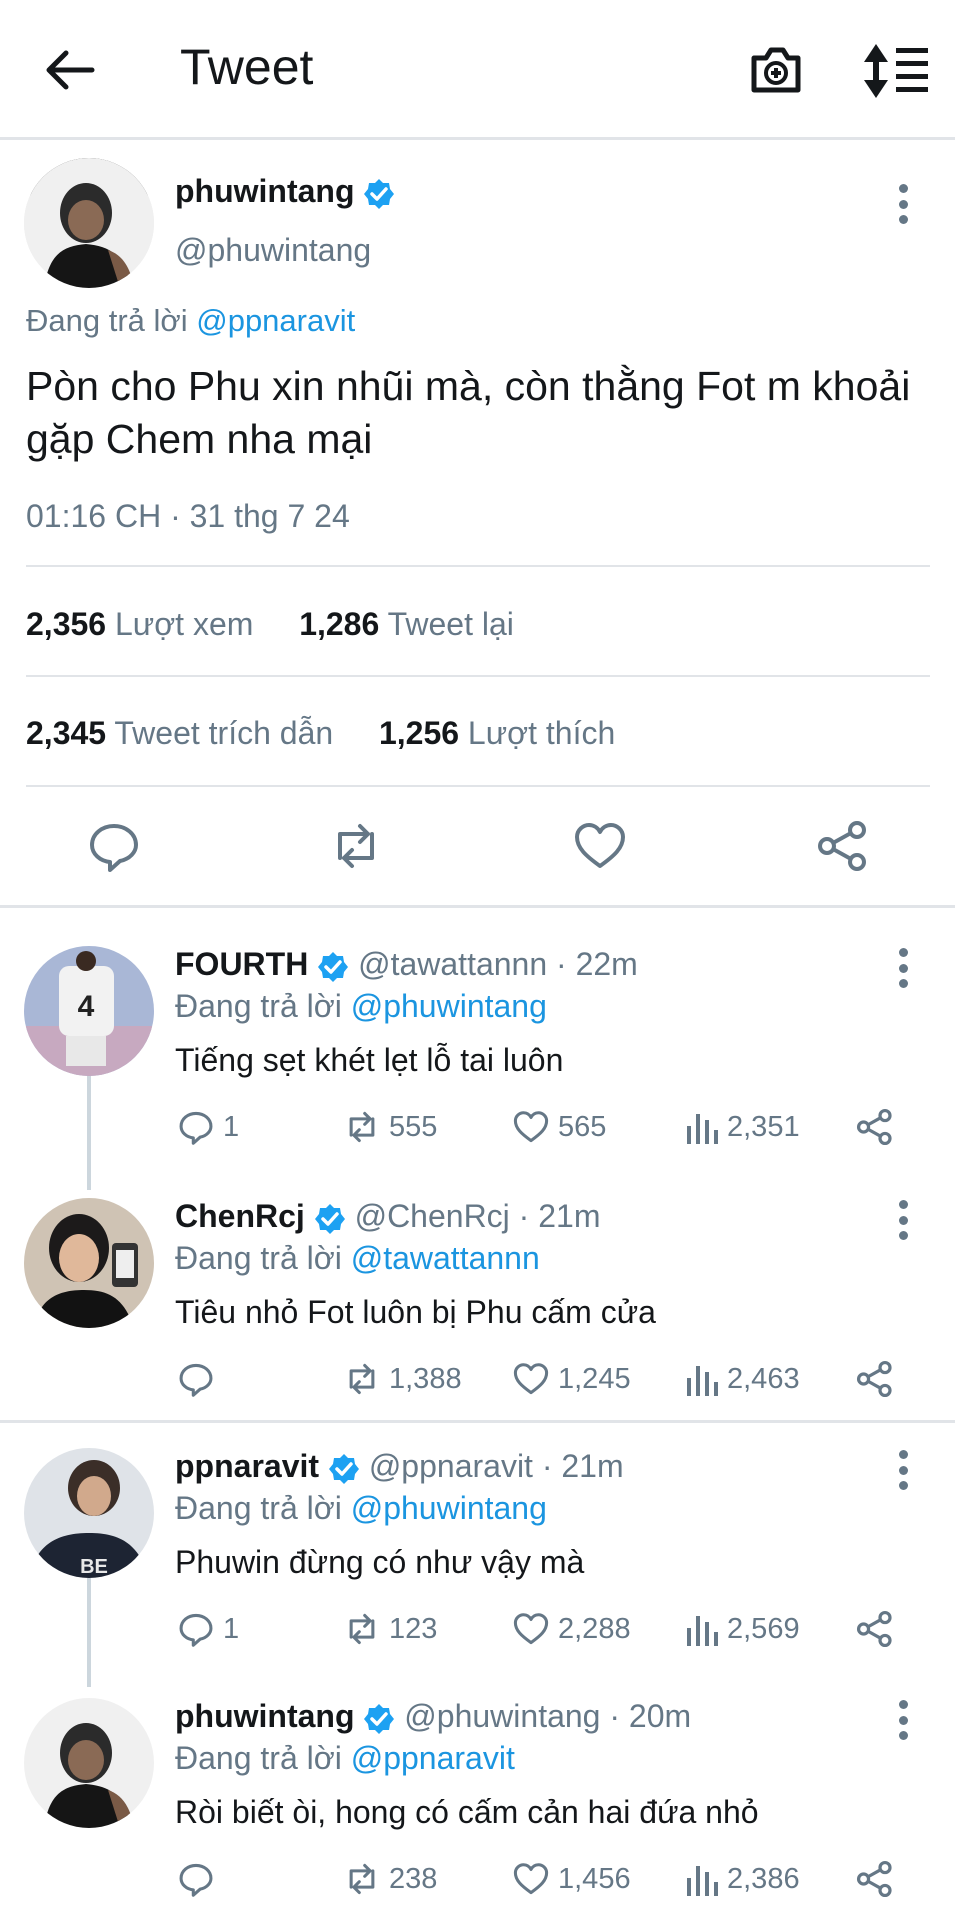  I want to click on author-name-text: phuwintang, so click(265, 191).